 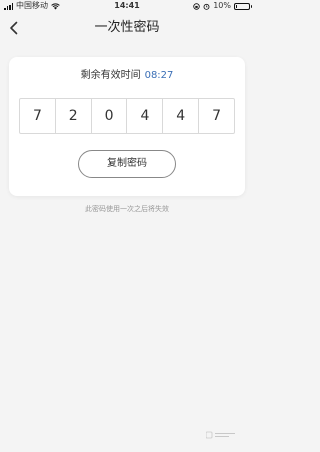 I want to click on alarm-icon, so click(x=206, y=6).